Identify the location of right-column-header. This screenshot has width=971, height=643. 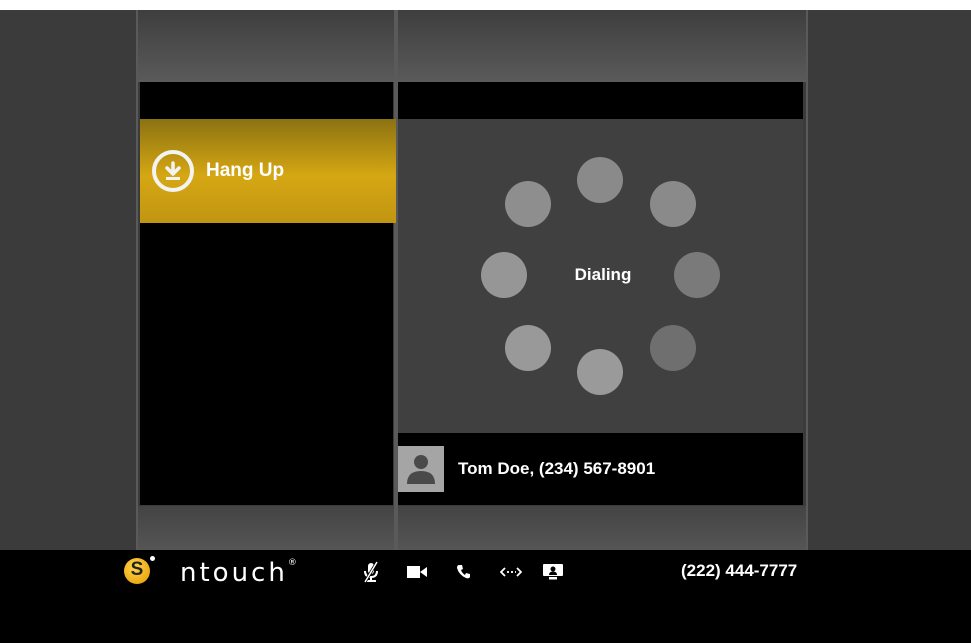
(602, 46).